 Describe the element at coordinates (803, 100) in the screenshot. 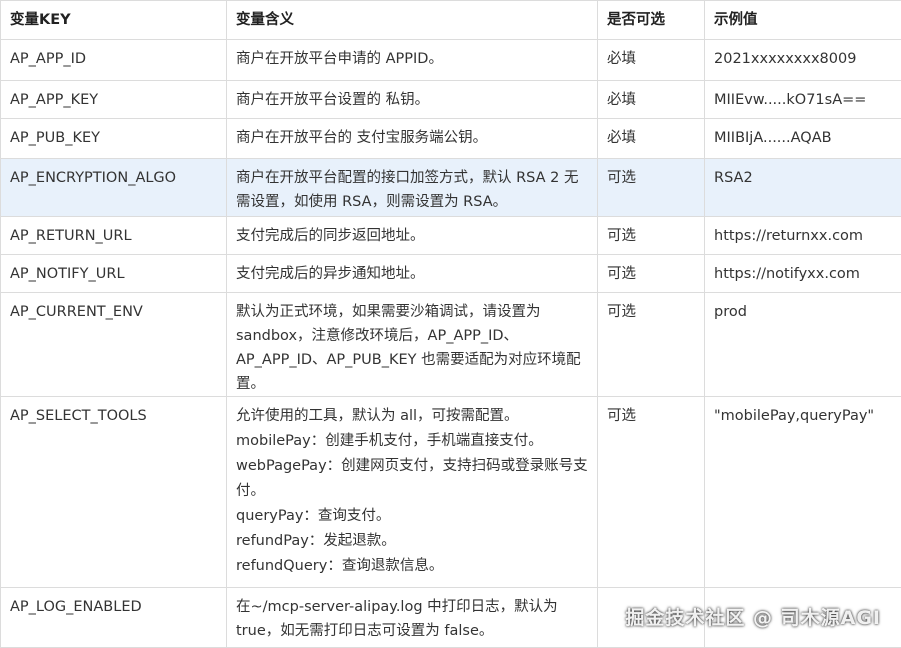

I see `cell-example: MIIEvw.....kO71sA==` at that location.